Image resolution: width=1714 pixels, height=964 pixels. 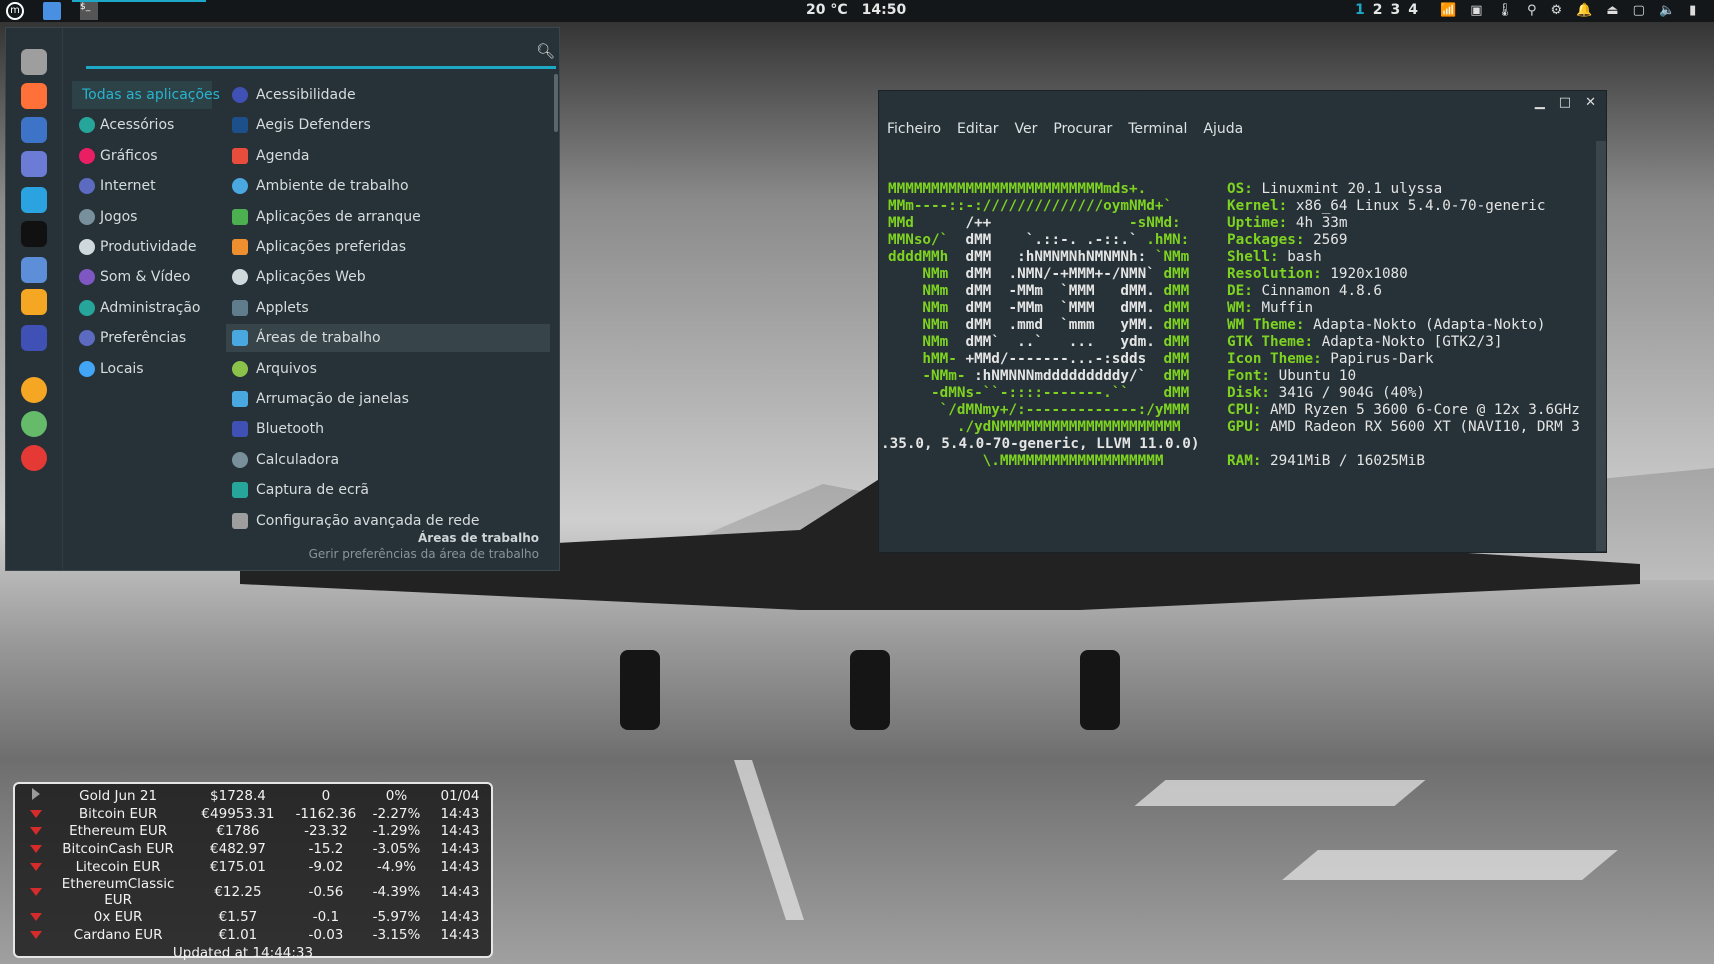 I want to click on terminal-launcher-icon: $_, so click(x=89, y=11).